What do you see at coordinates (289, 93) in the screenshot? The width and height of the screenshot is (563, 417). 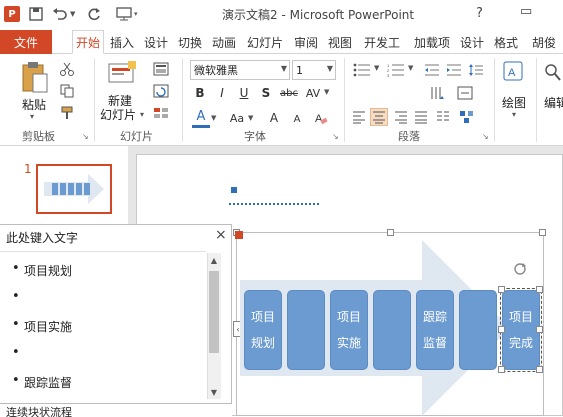 I see `strikethrough-button: abc` at bounding box center [289, 93].